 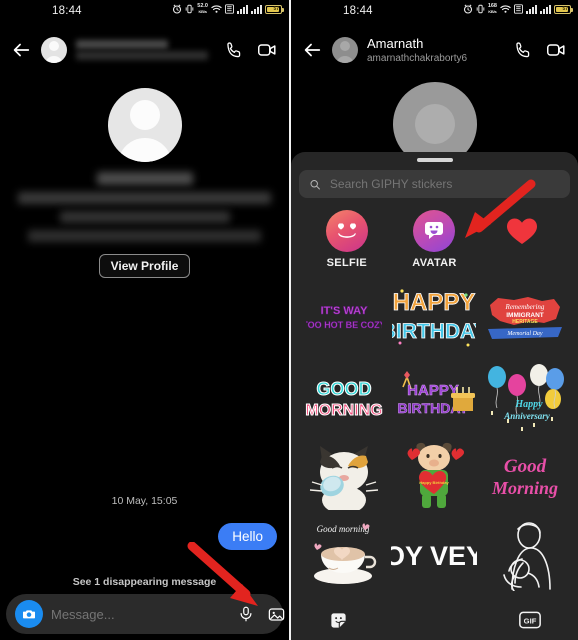 I want to click on contact-name-block: Amarnath amarnathchakraborty6, so click(x=434, y=50).